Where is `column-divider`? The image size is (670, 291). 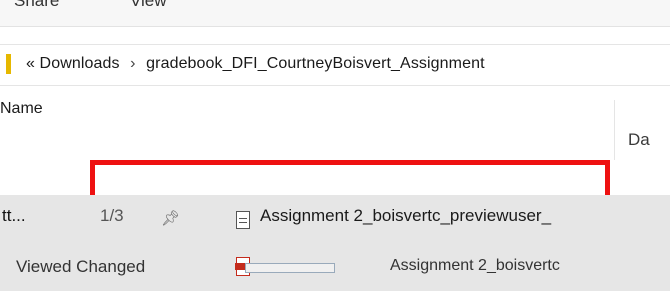
column-divider is located at coordinates (614, 130).